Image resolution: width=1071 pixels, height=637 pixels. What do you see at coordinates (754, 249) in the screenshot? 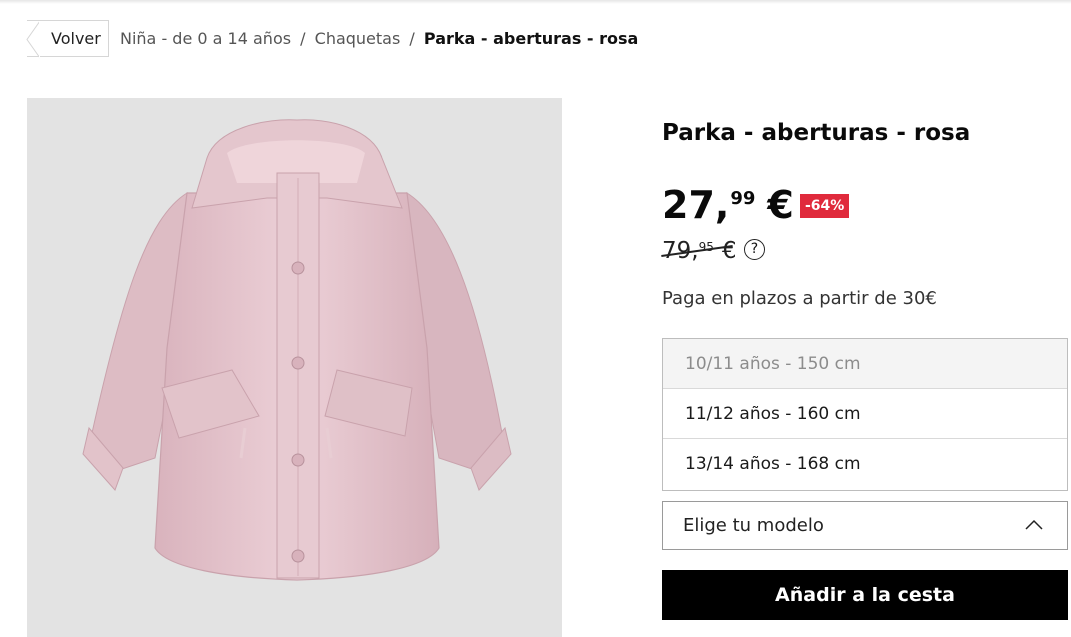
I see `question-circle-icon: ?` at bounding box center [754, 249].